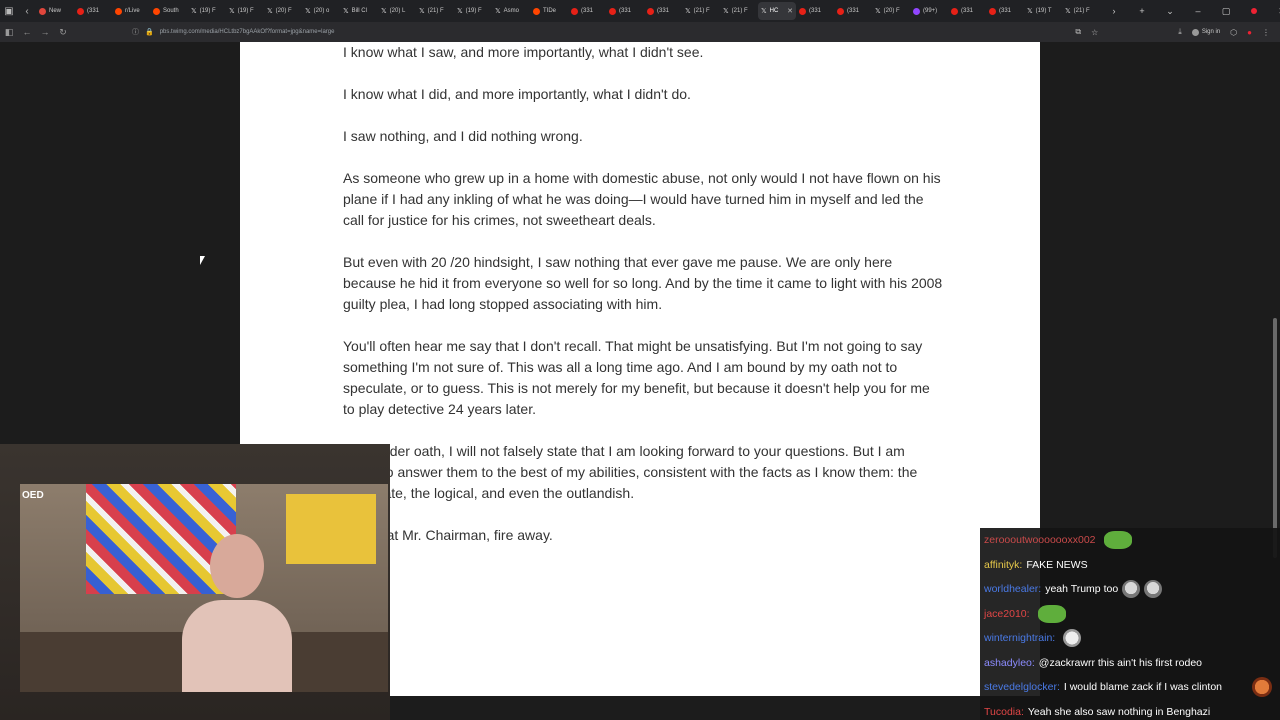 The image size is (1280, 720). I want to click on browser-tab: 𝕏 (19) T, so click(1043, 11).